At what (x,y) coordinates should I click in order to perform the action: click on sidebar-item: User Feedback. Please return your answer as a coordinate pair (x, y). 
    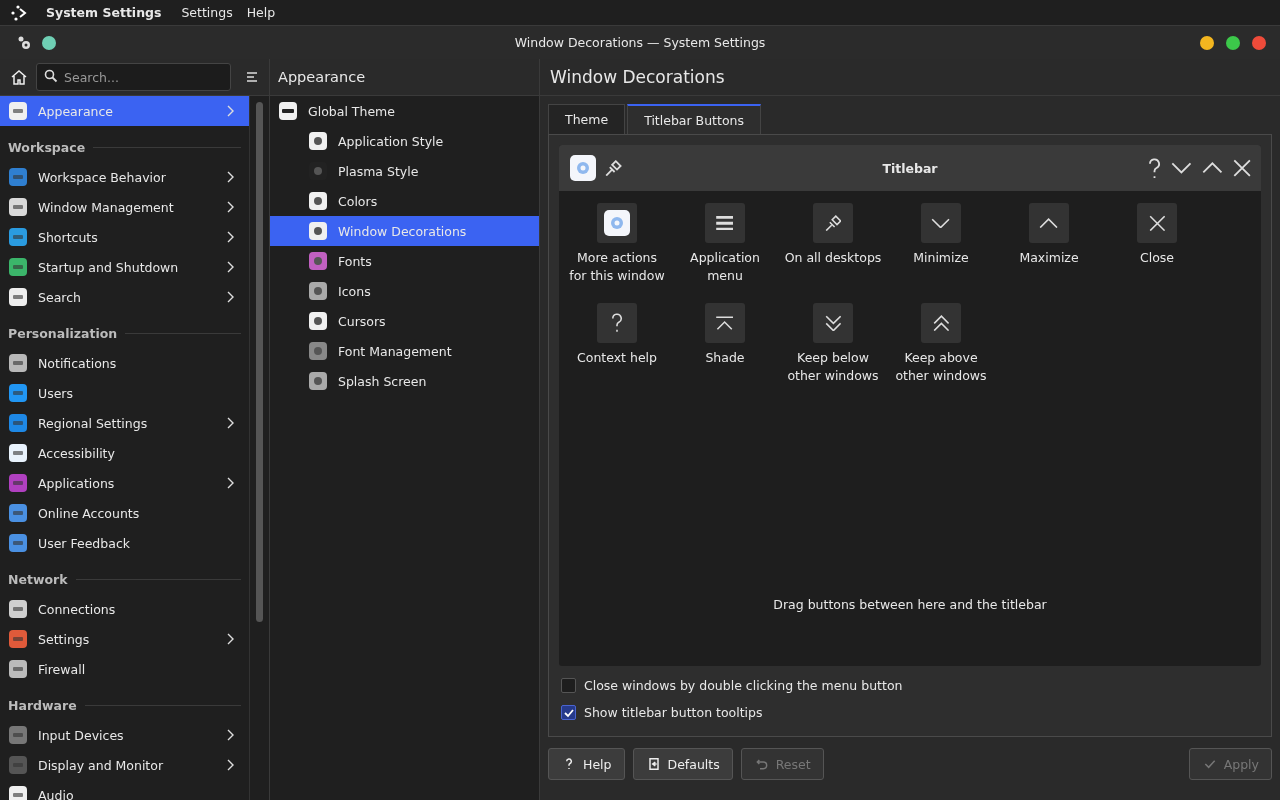
    Looking at the image, I should click on (124, 543).